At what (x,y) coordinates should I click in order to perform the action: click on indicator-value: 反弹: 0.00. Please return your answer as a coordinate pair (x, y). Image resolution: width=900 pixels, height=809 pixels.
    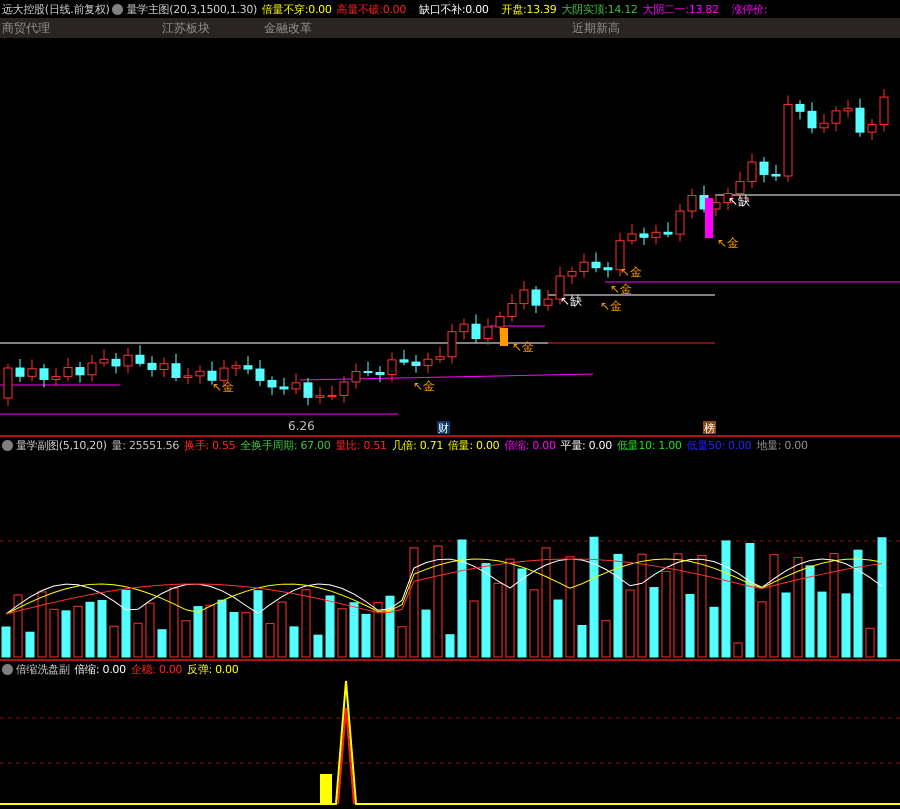
    Looking at the image, I should click on (212, 669).